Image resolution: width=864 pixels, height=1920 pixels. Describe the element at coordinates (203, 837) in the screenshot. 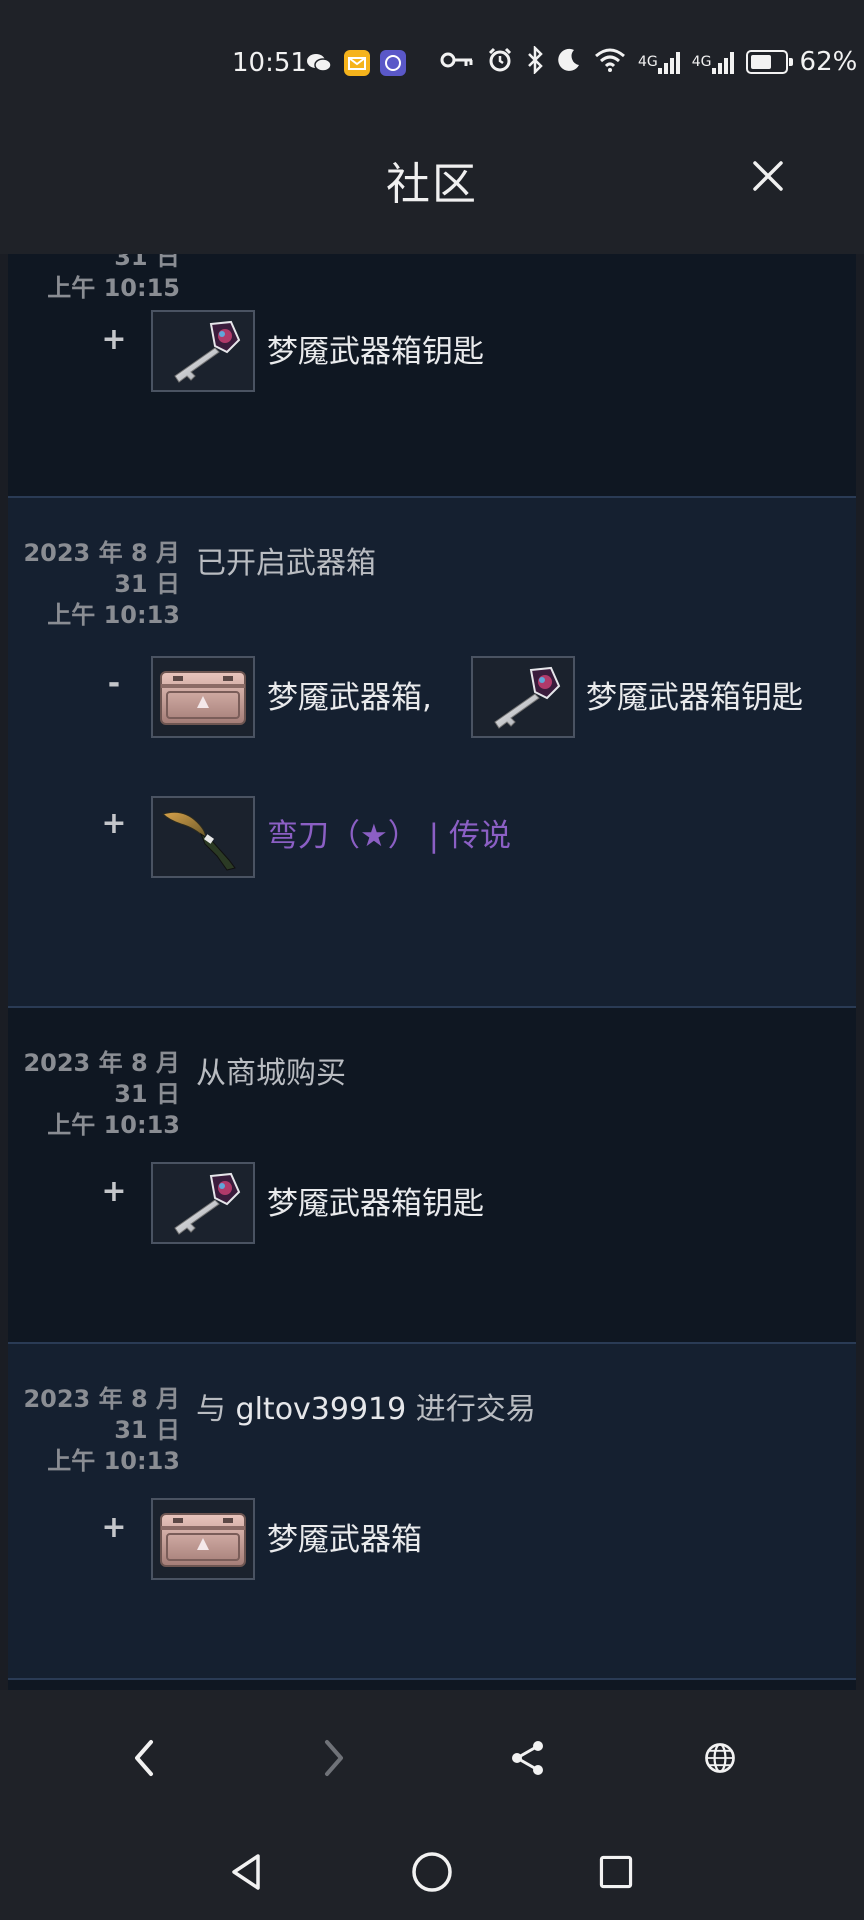

I see `item-thumbnail-knife` at that location.